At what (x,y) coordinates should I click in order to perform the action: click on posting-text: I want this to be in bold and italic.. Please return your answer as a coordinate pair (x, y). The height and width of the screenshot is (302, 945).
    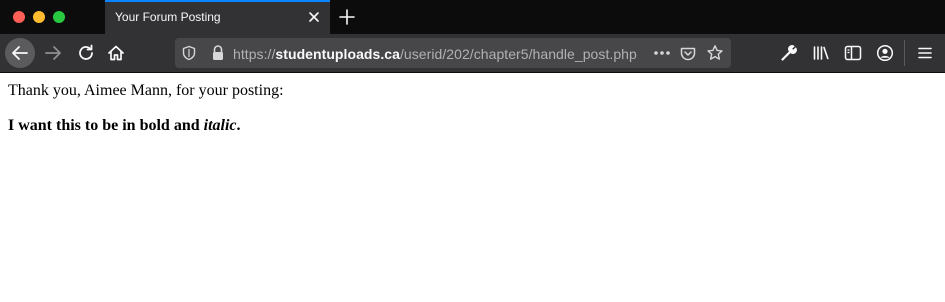
    Looking at the image, I should click on (124, 126).